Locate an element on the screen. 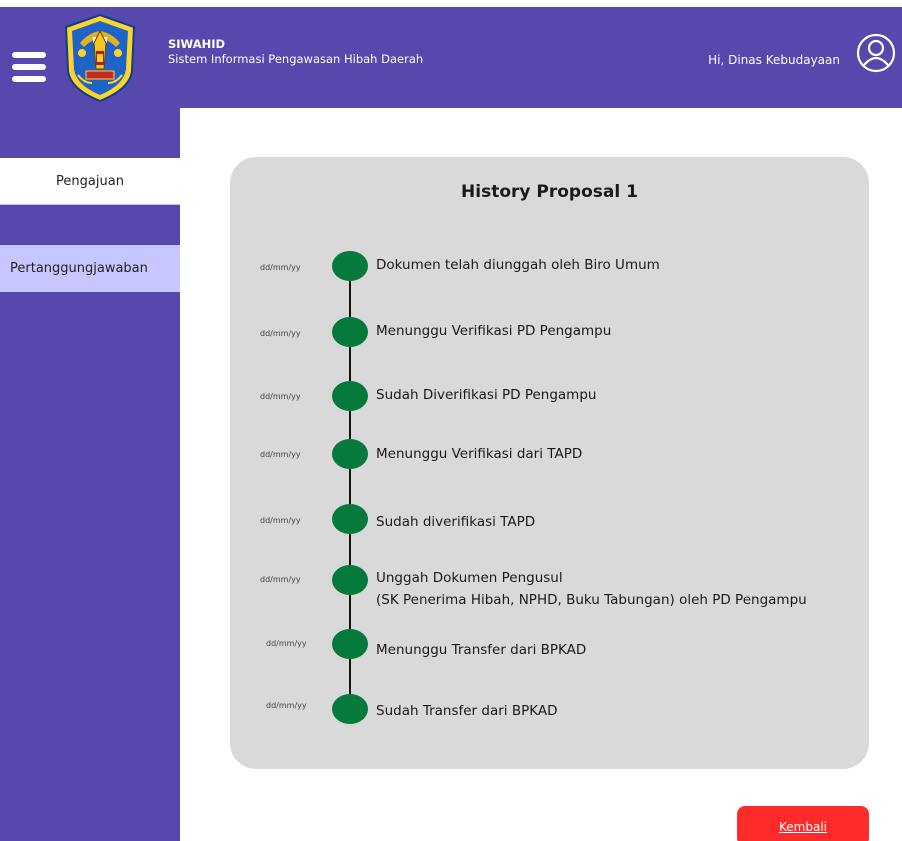 Image resolution: width=902 pixels, height=841 pixels. user-profile-icon is located at coordinates (876, 53).